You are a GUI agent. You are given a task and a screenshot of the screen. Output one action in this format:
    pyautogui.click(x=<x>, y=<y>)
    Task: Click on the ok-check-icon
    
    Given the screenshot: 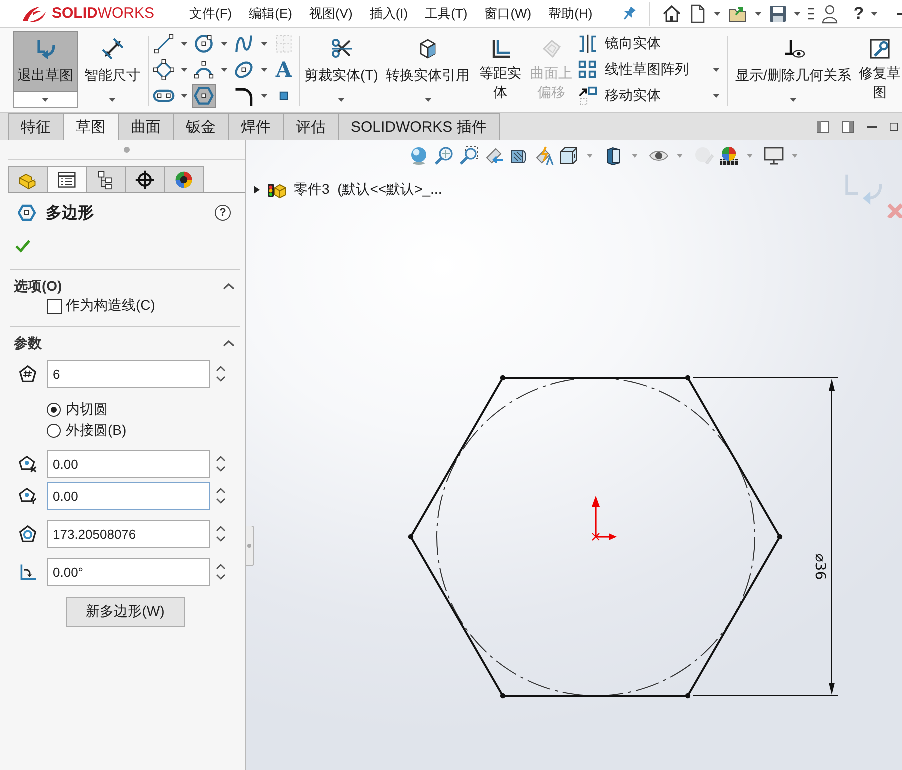 What is the action you would take?
    pyautogui.click(x=23, y=246)
    